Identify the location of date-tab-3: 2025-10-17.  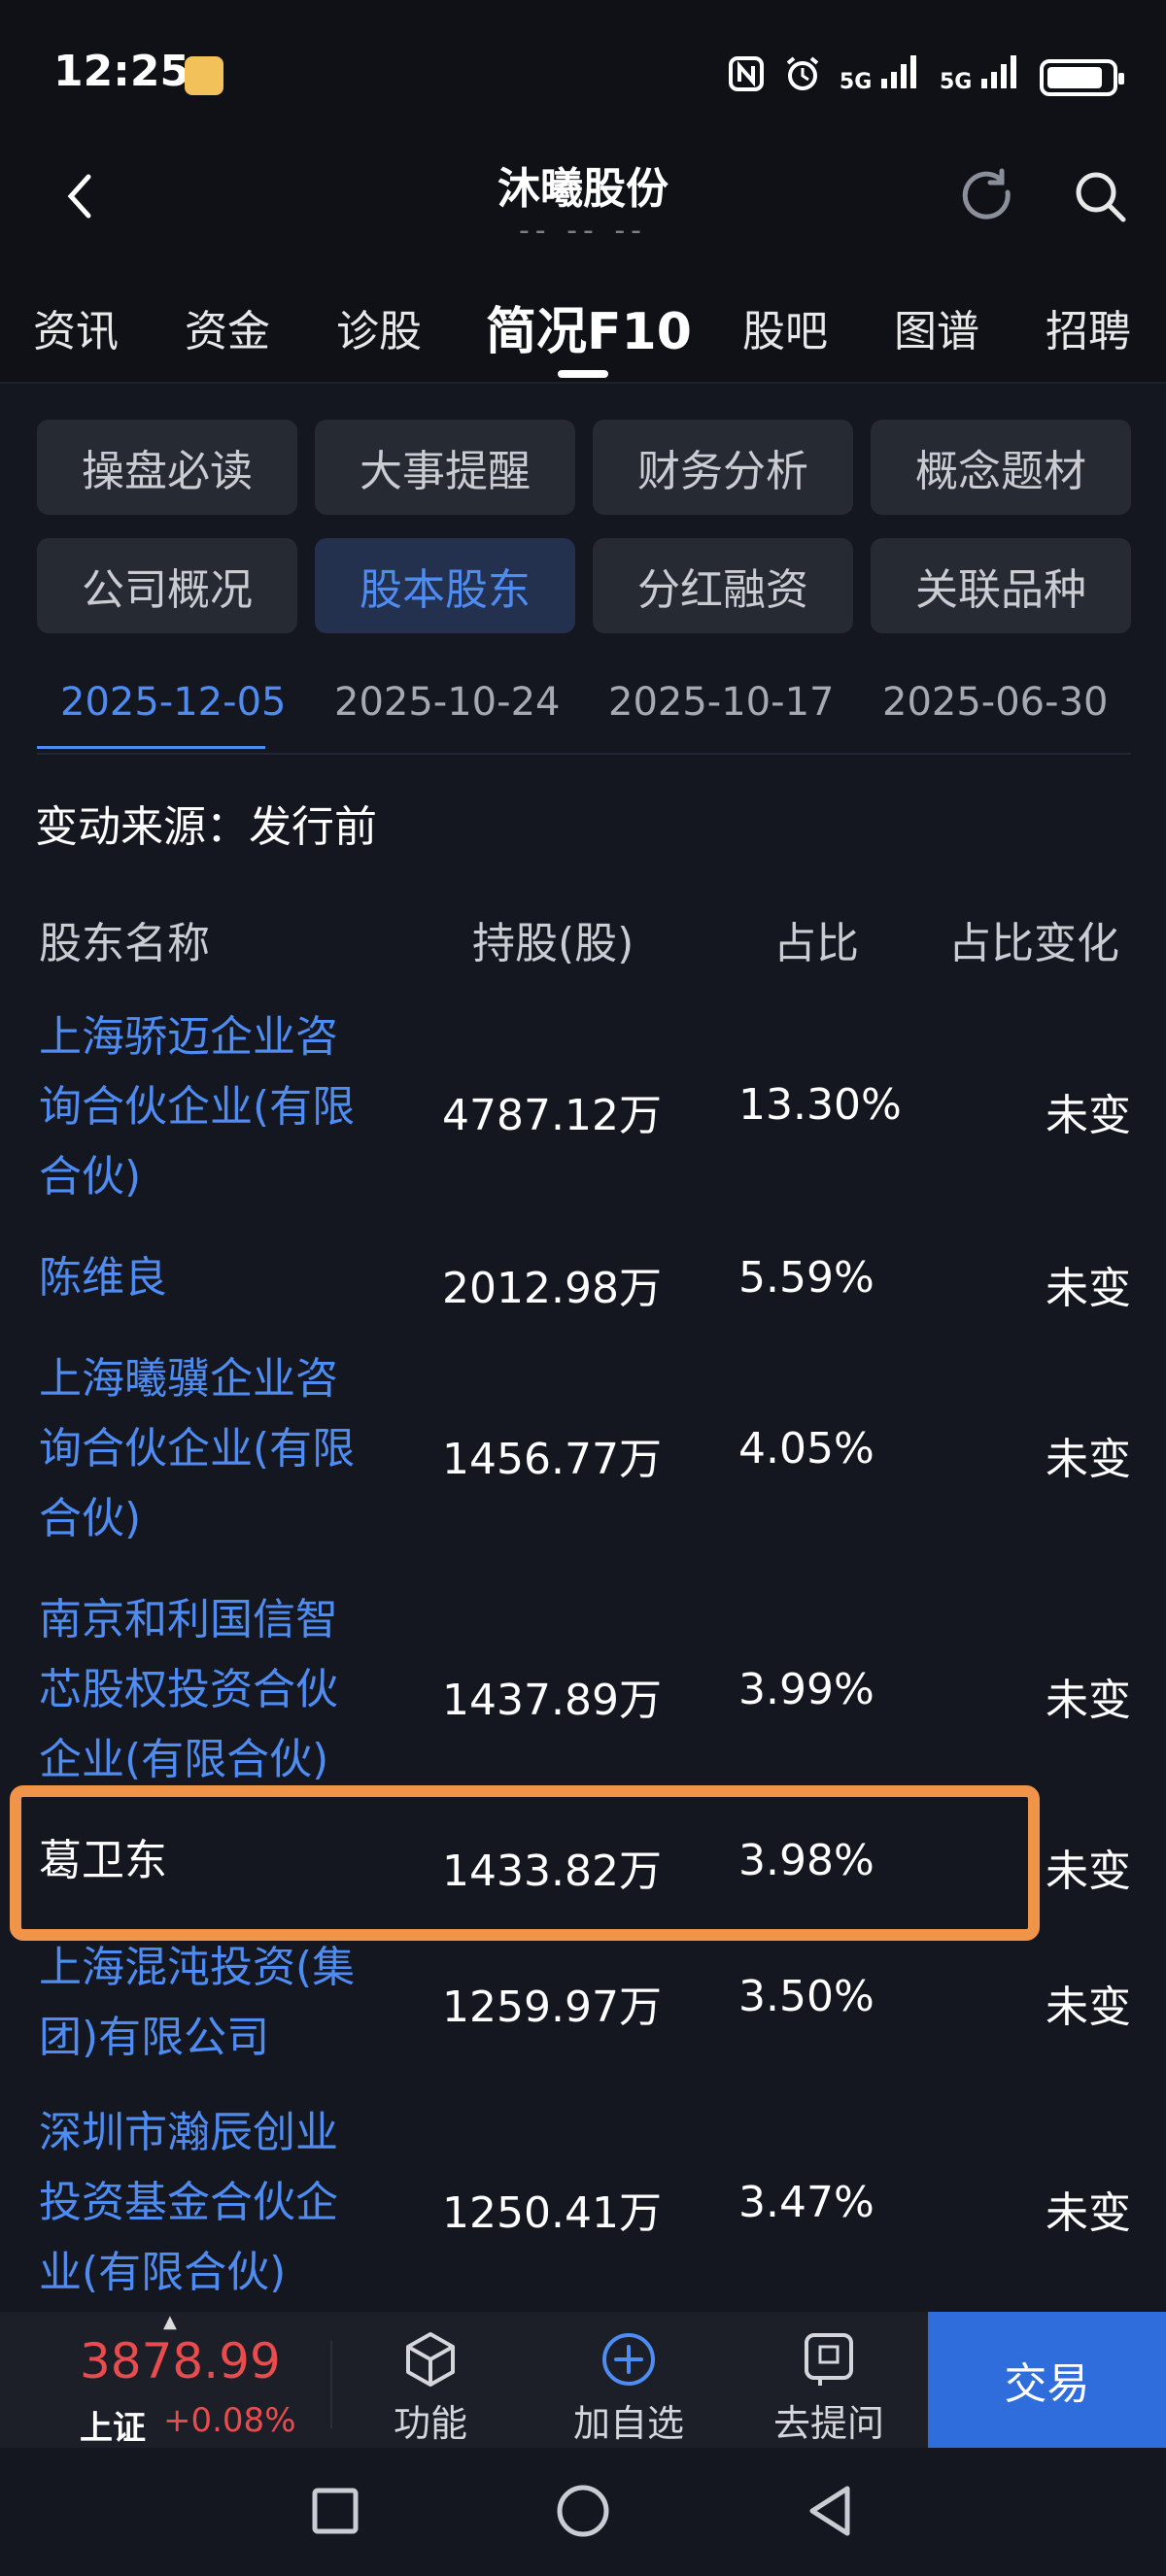
(721, 702).